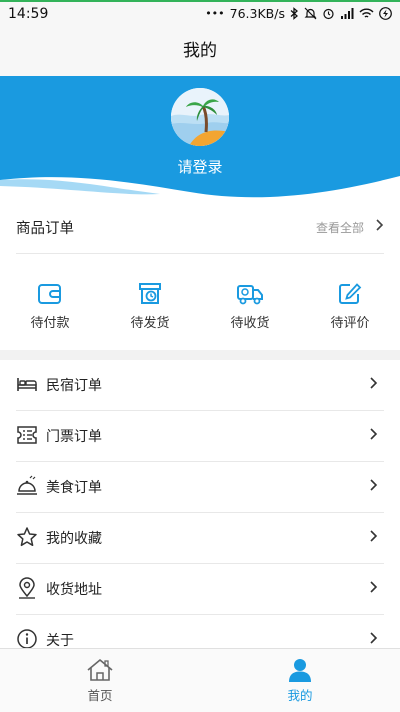 The width and height of the screenshot is (400, 712). What do you see at coordinates (310, 13) in the screenshot?
I see `mute-icon` at bounding box center [310, 13].